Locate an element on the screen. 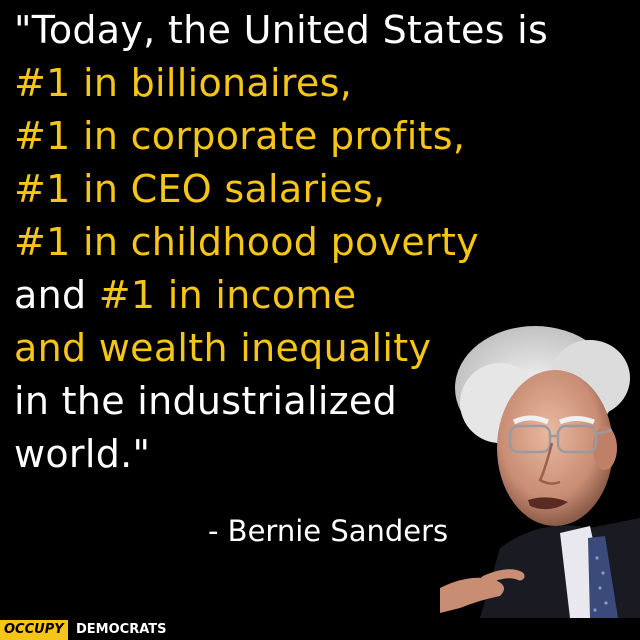  quote-segment: #1 in CEO salaries, is located at coordinates (200, 189).